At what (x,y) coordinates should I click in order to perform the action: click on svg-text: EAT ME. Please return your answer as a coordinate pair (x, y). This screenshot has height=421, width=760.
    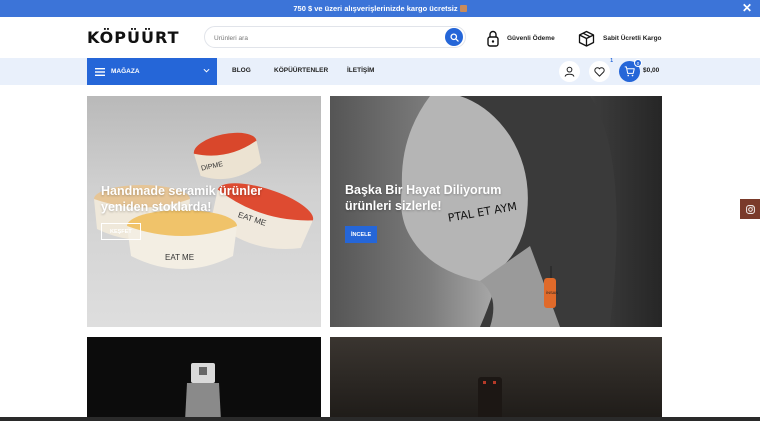
    Looking at the image, I should click on (179, 257).